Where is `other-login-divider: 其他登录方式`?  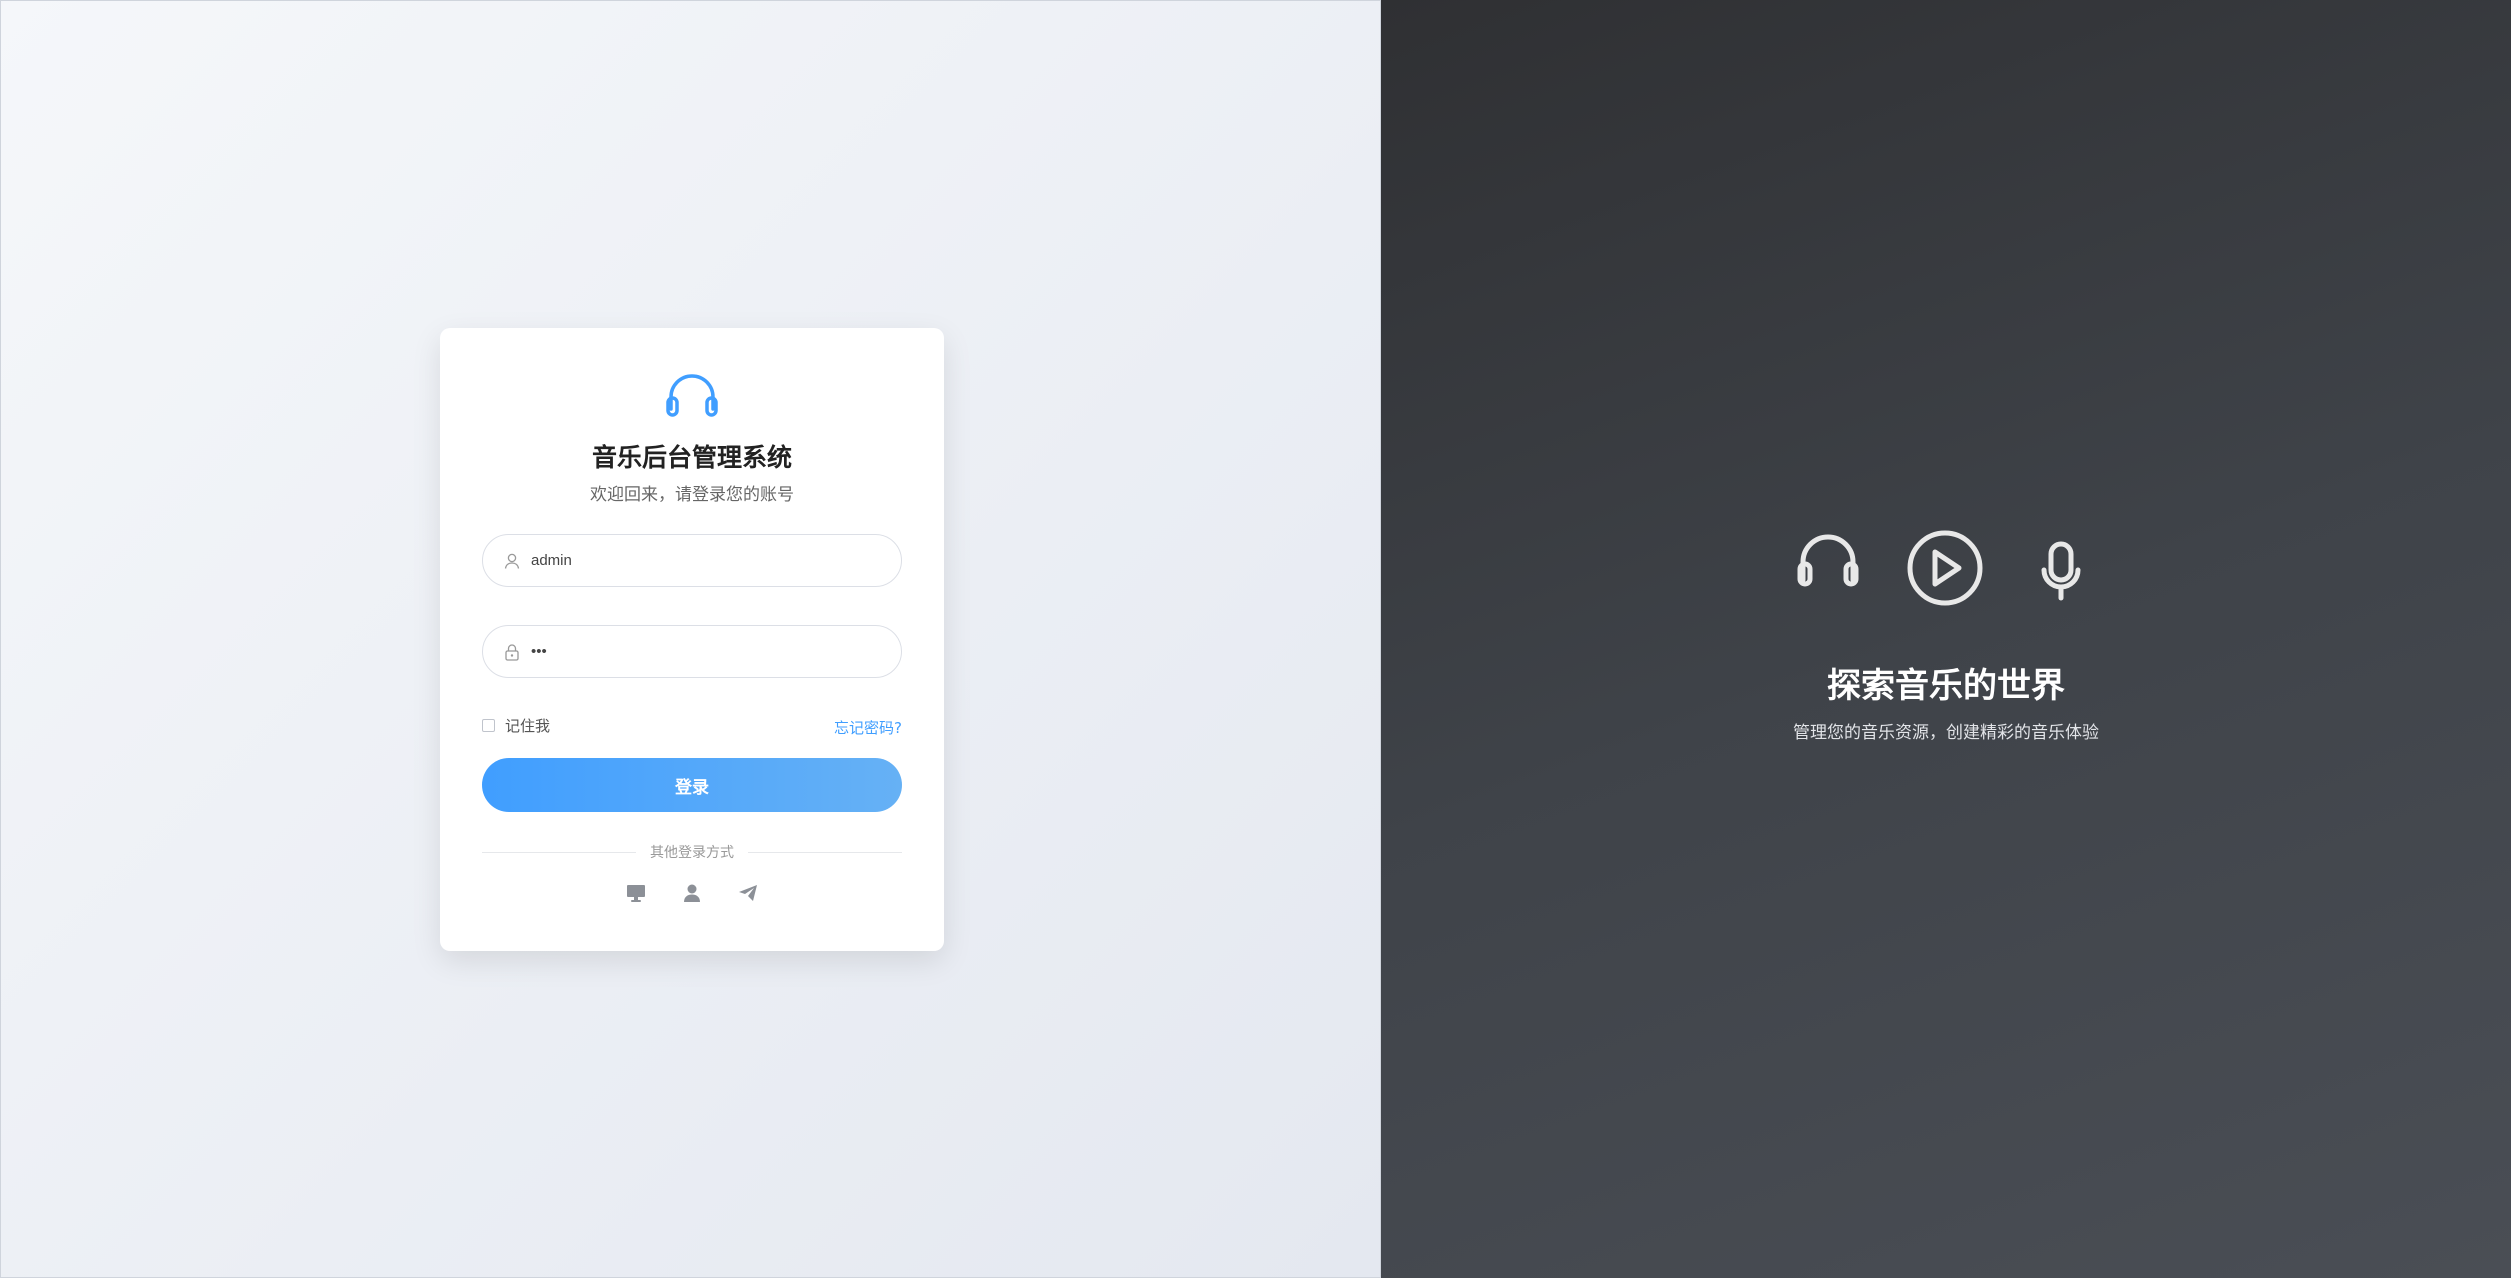 other-login-divider: 其他登录方式 is located at coordinates (692, 852).